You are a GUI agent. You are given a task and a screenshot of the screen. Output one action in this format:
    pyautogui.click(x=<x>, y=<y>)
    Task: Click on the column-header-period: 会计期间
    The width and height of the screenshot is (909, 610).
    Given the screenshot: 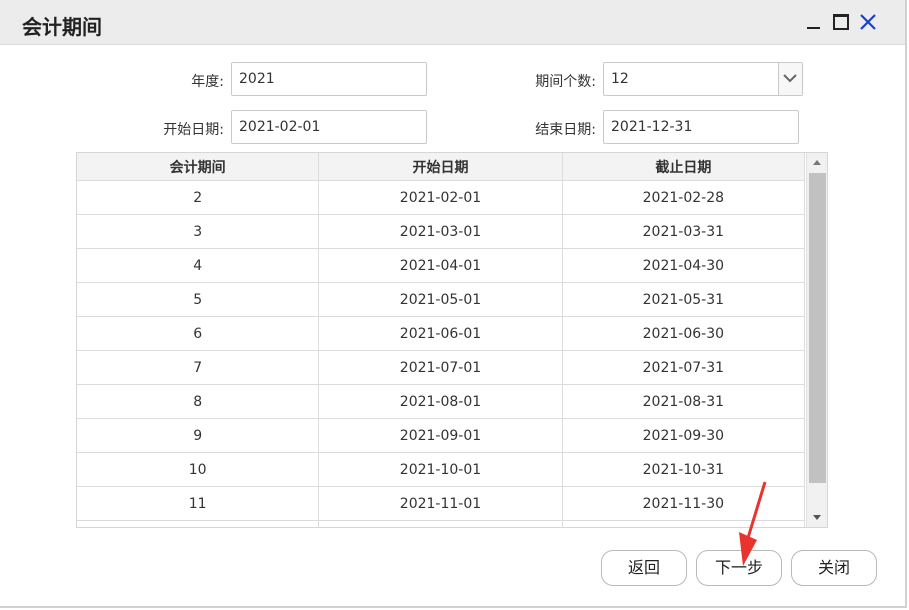 What is the action you would take?
    pyautogui.click(x=198, y=167)
    